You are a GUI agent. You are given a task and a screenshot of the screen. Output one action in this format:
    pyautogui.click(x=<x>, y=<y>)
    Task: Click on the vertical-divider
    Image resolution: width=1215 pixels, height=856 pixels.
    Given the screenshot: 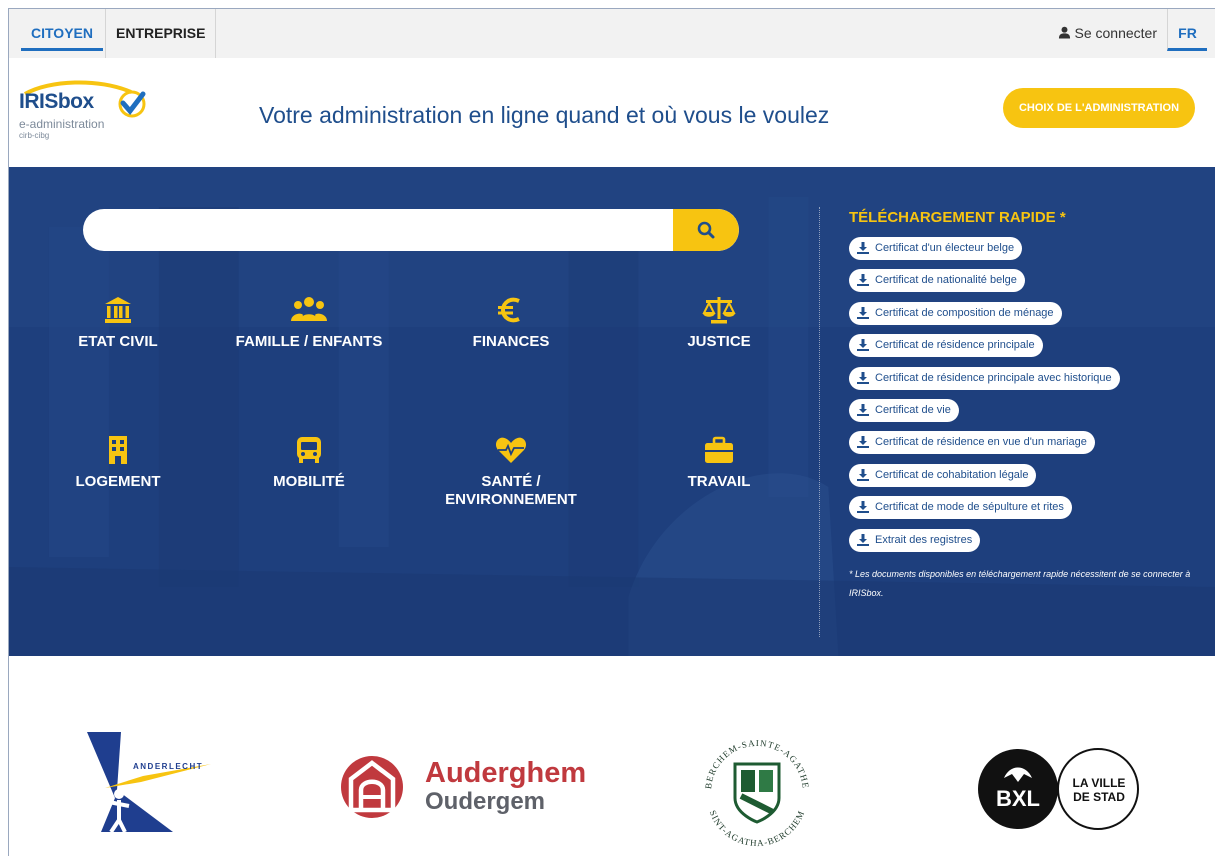 What is the action you would take?
    pyautogui.click(x=819, y=422)
    